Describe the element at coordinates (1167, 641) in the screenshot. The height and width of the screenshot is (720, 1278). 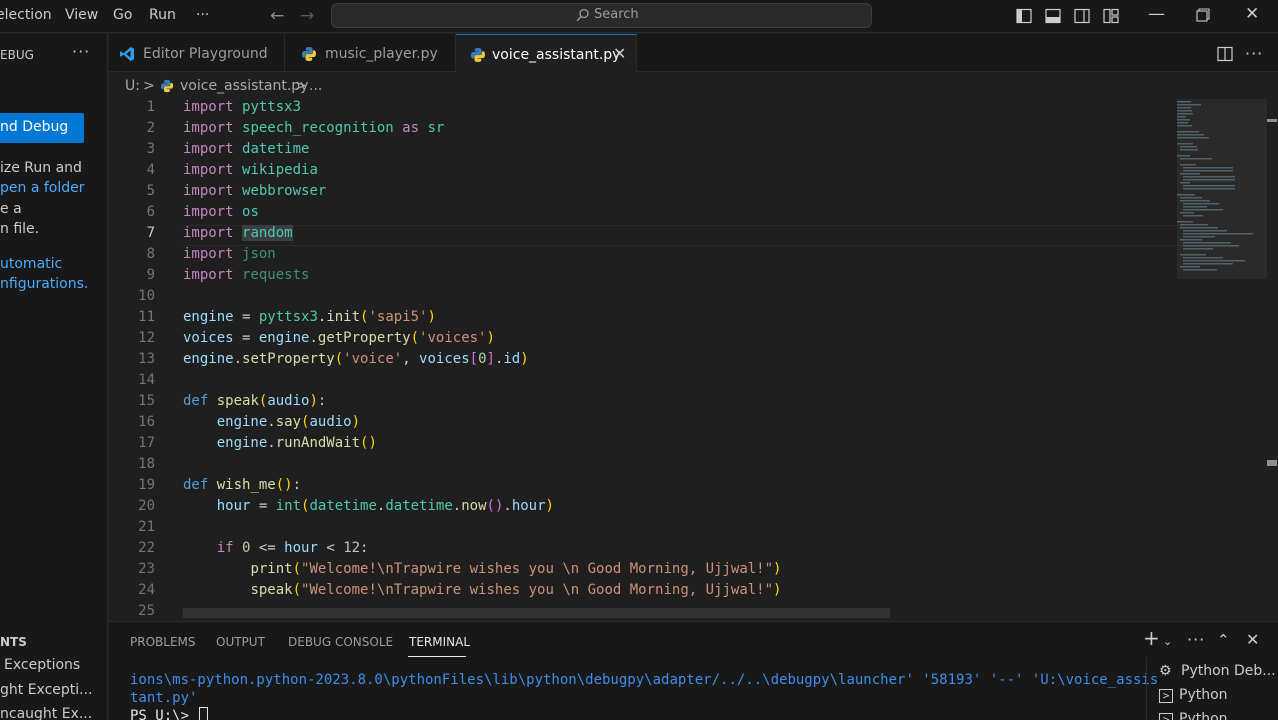
I see `chevron-down-icon: ⌄` at that location.